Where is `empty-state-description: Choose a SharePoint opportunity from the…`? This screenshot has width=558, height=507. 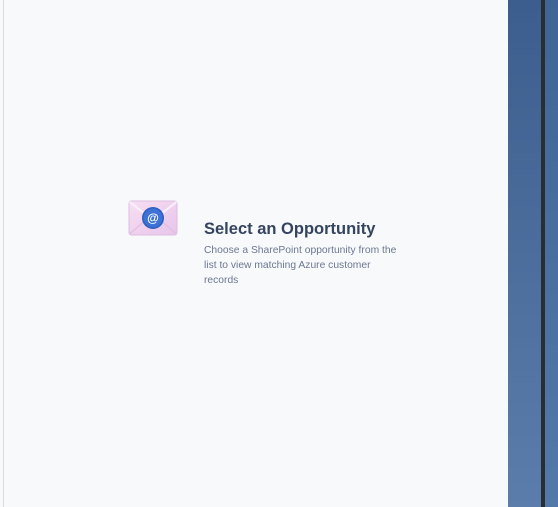
empty-state-description: Choose a SharePoint opportunity from the… is located at coordinates (300, 265).